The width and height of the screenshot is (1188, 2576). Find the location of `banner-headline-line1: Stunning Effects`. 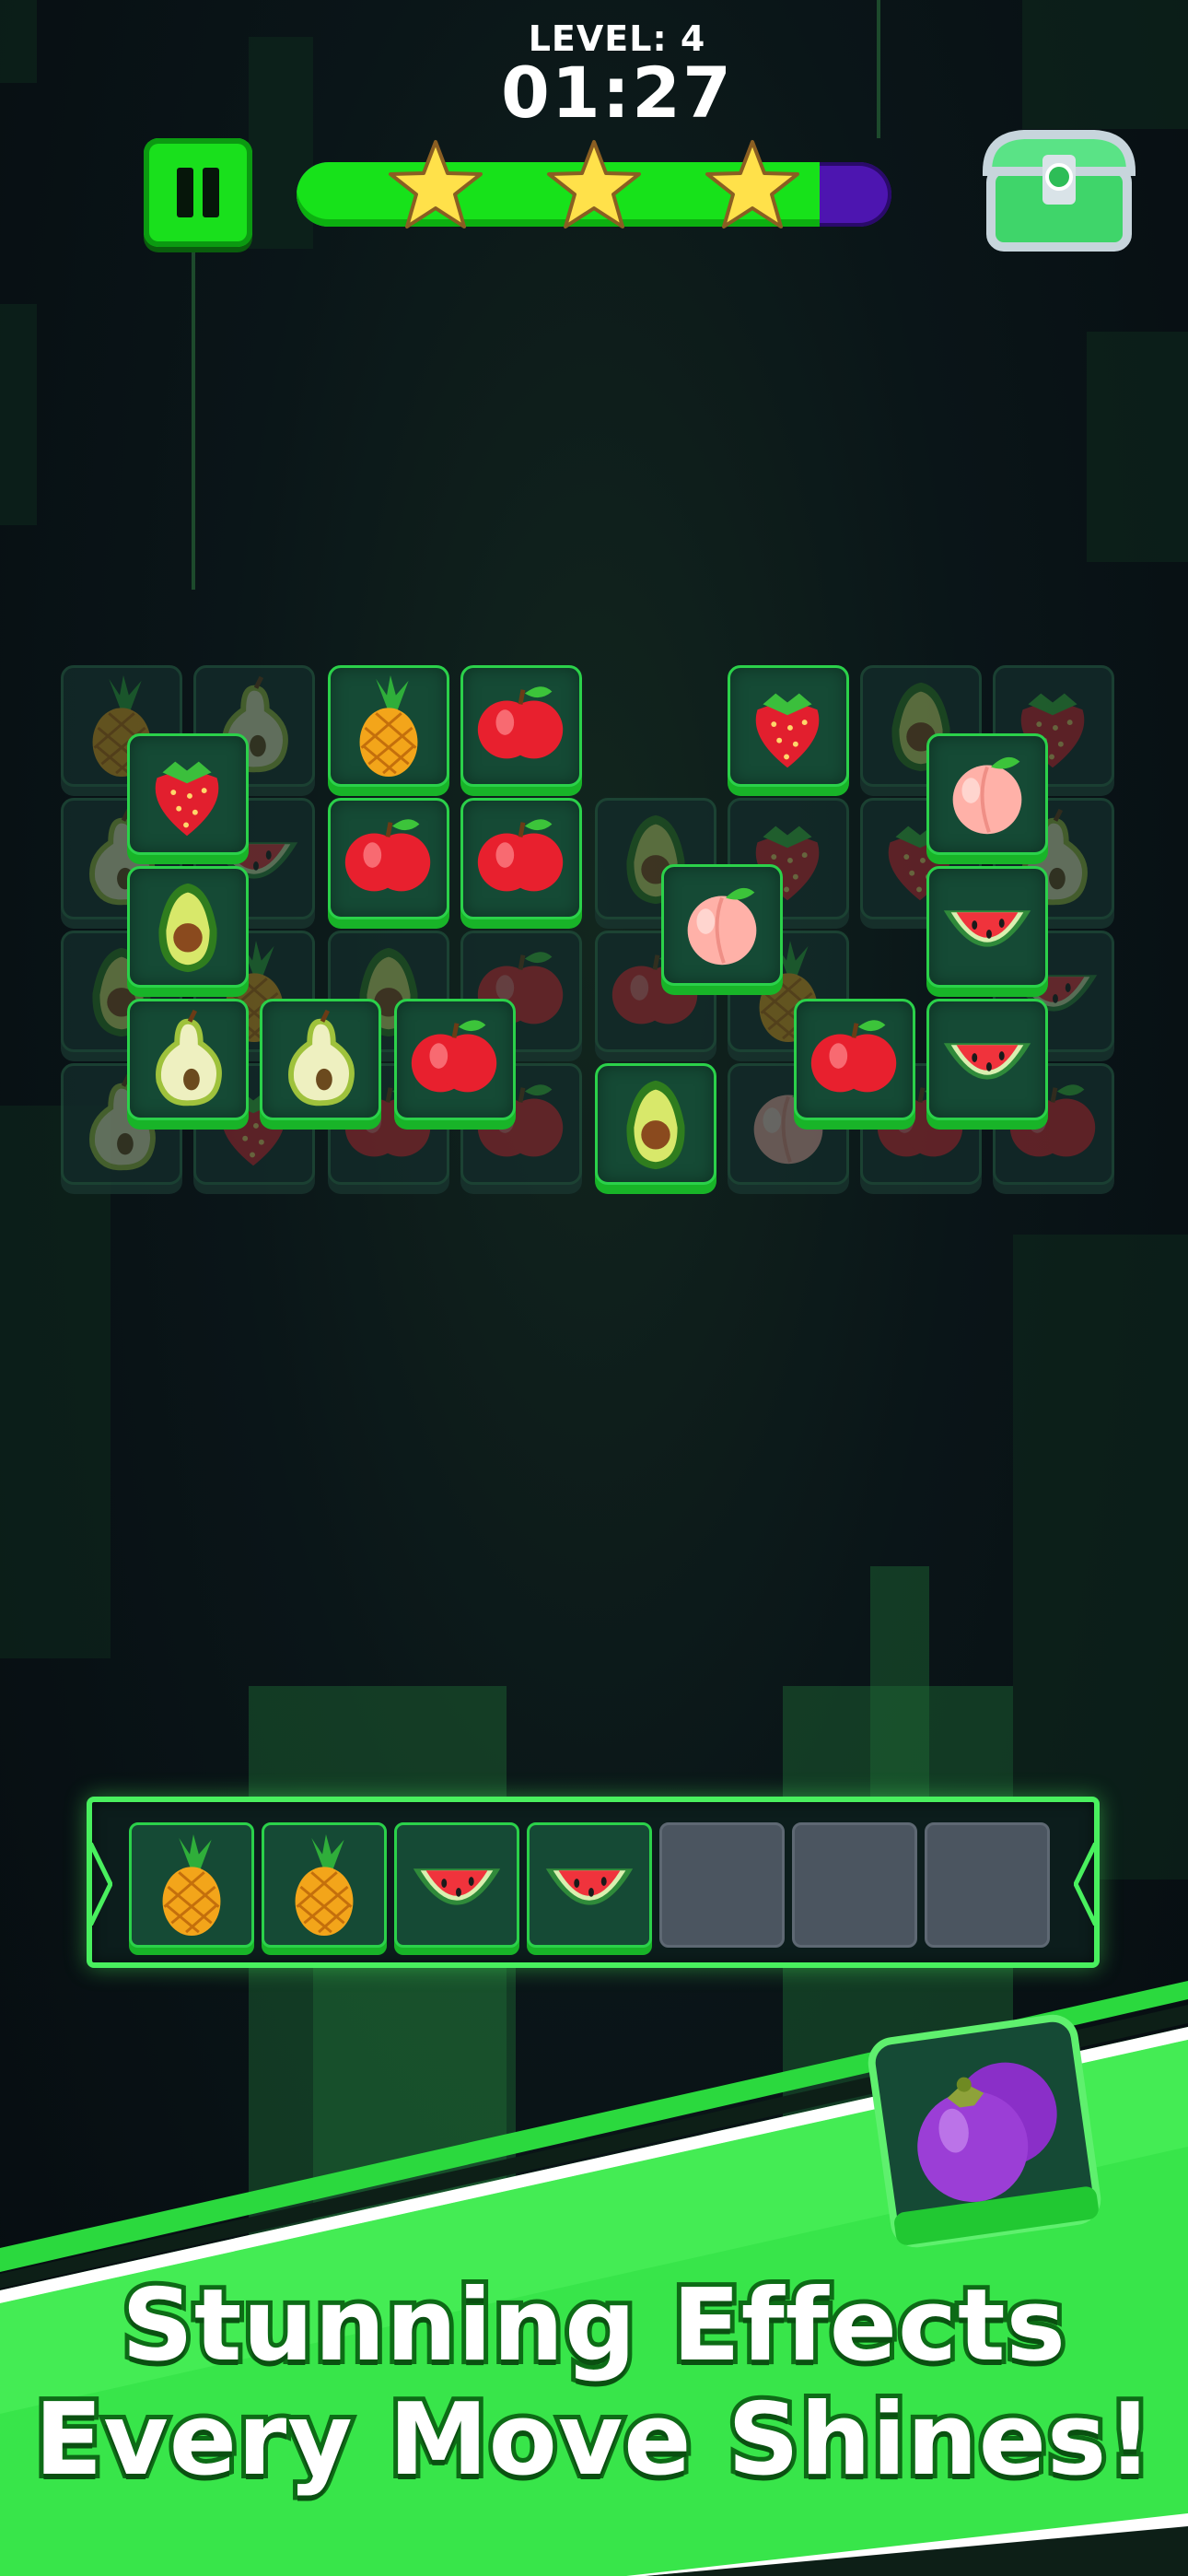

banner-headline-line1: Stunning Effects is located at coordinates (593, 2326).